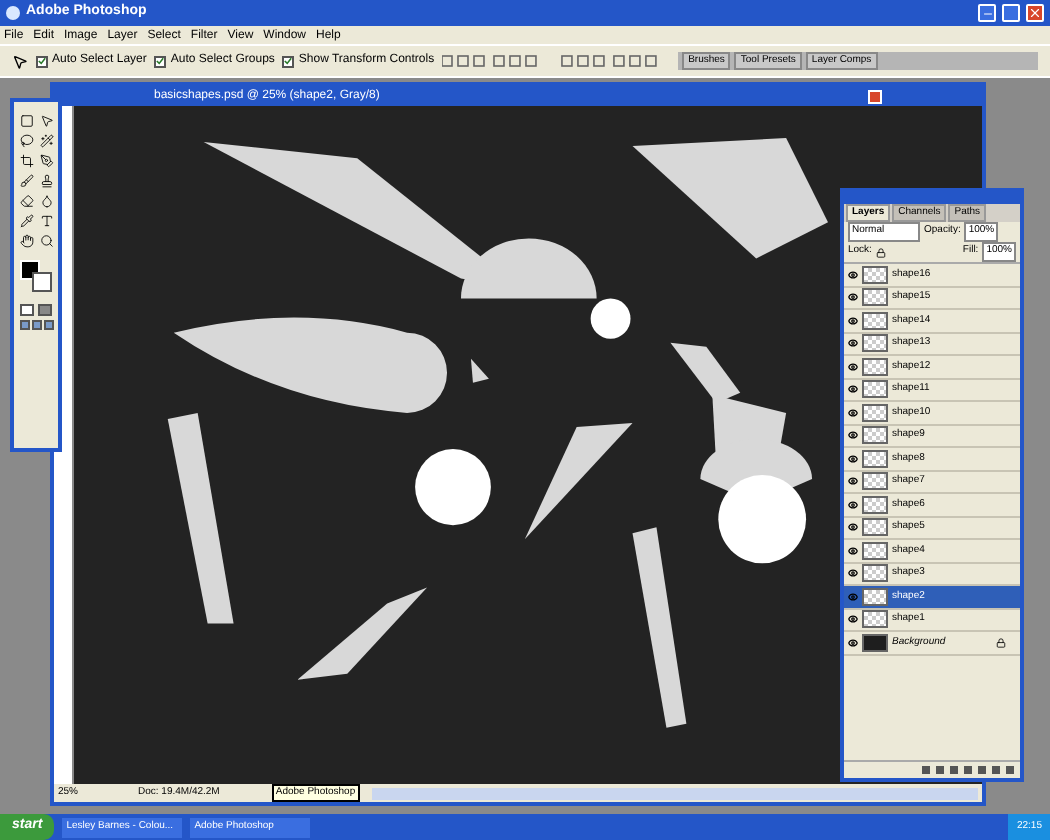 The height and width of the screenshot is (840, 1050). What do you see at coordinates (20, 61) in the screenshot?
I see `move-tool-icon` at bounding box center [20, 61].